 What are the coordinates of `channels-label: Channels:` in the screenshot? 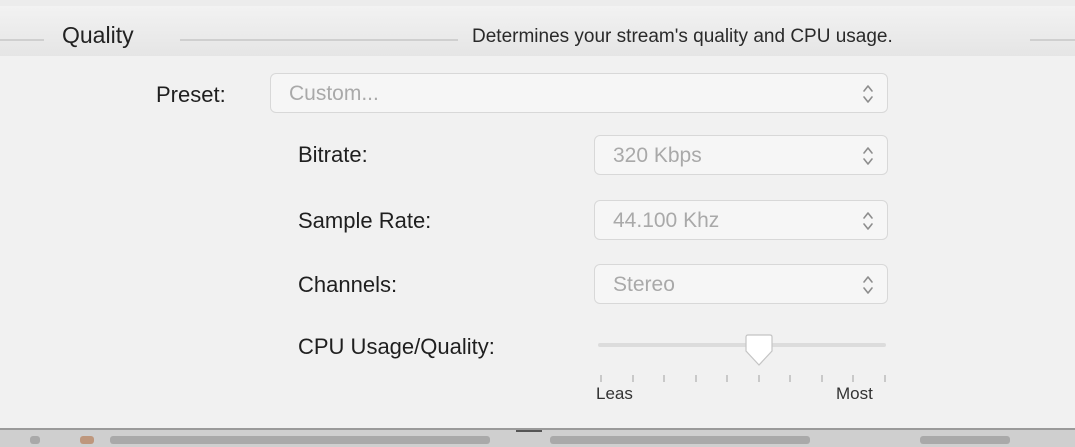 It's located at (348, 284).